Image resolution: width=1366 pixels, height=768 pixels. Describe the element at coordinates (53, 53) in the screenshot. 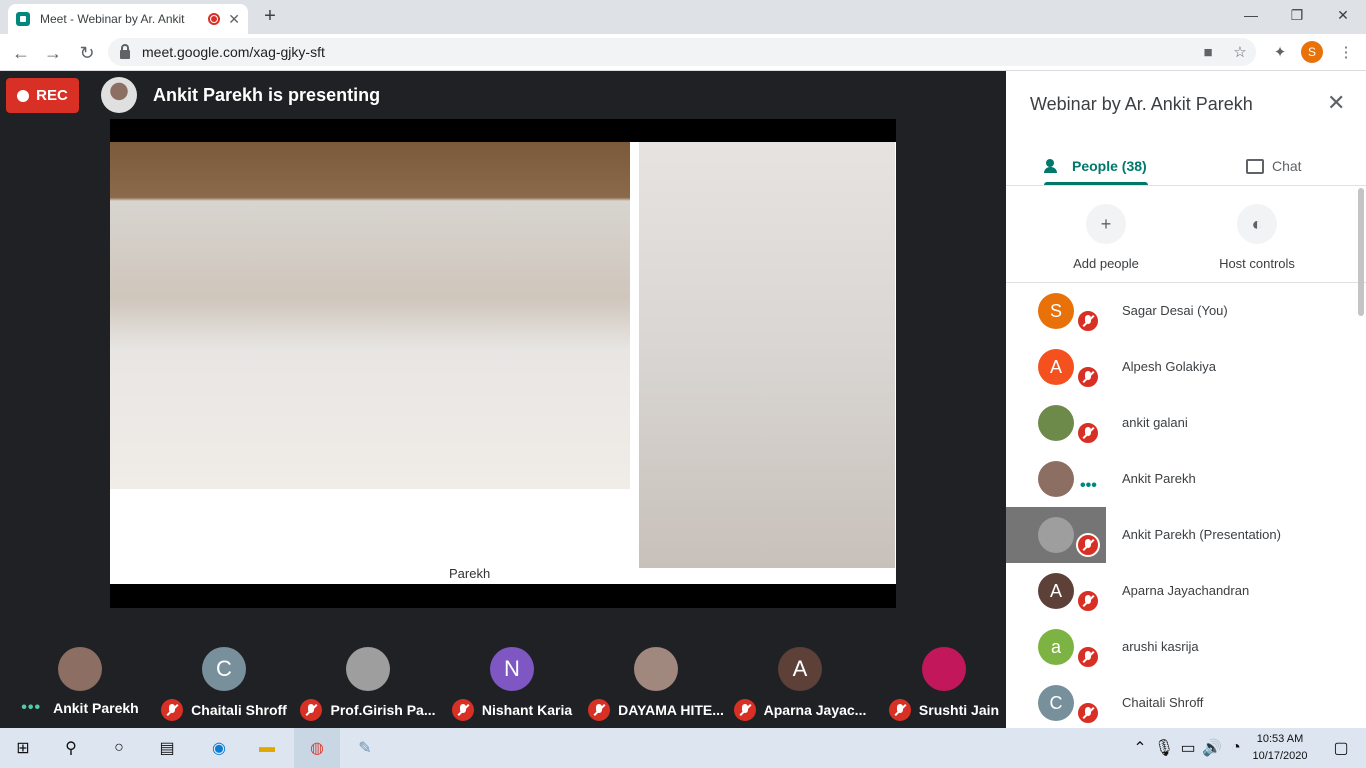

I see `forward-icon: →` at that location.